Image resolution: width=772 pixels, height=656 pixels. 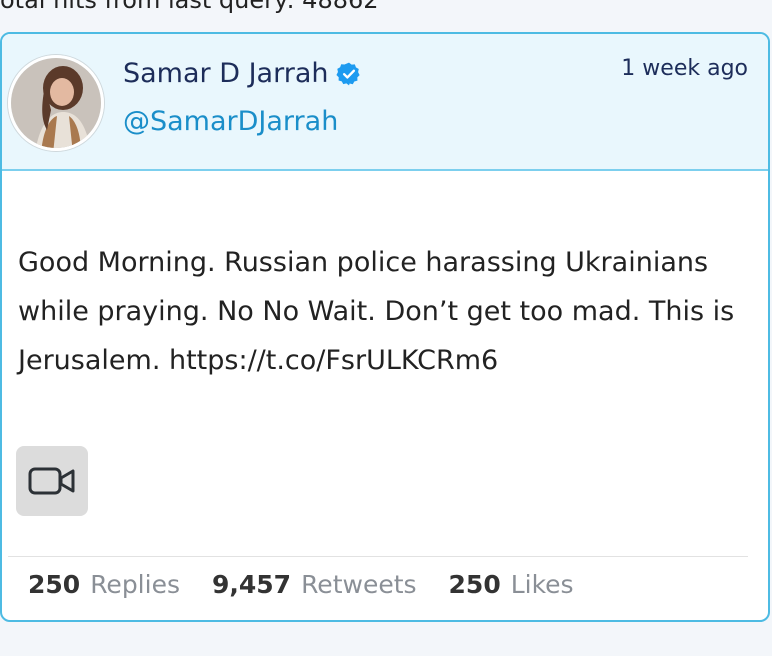 I want to click on video-camera-icon, so click(x=51, y=481).